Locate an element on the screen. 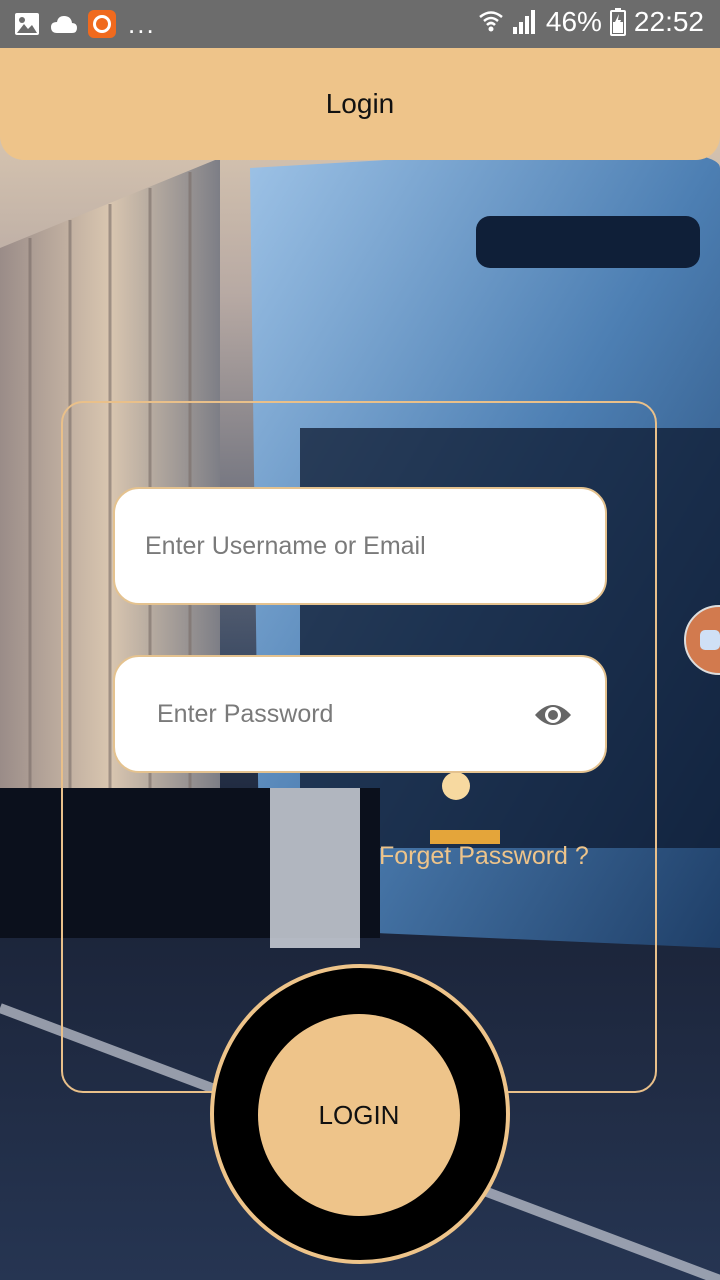  password-input is located at coordinates (335, 714).